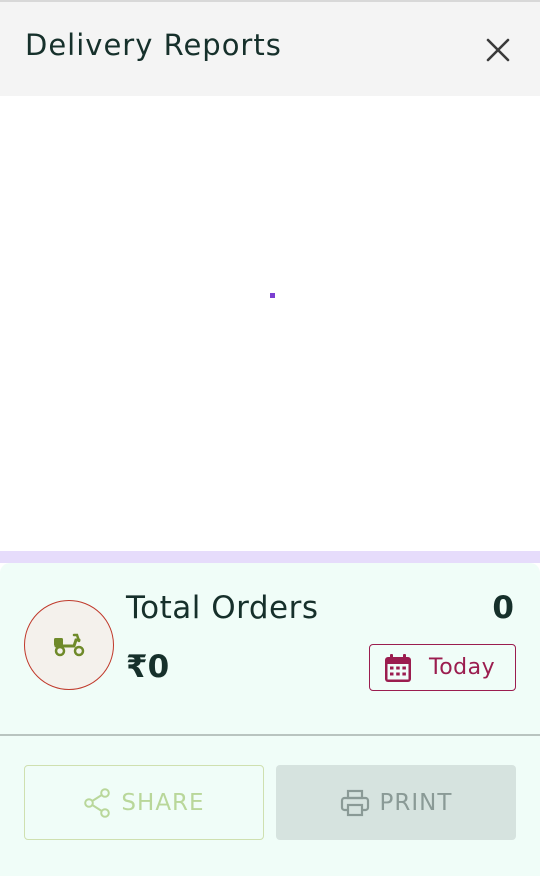  What do you see at coordinates (399, 668) in the screenshot?
I see `calendar-icon` at bounding box center [399, 668].